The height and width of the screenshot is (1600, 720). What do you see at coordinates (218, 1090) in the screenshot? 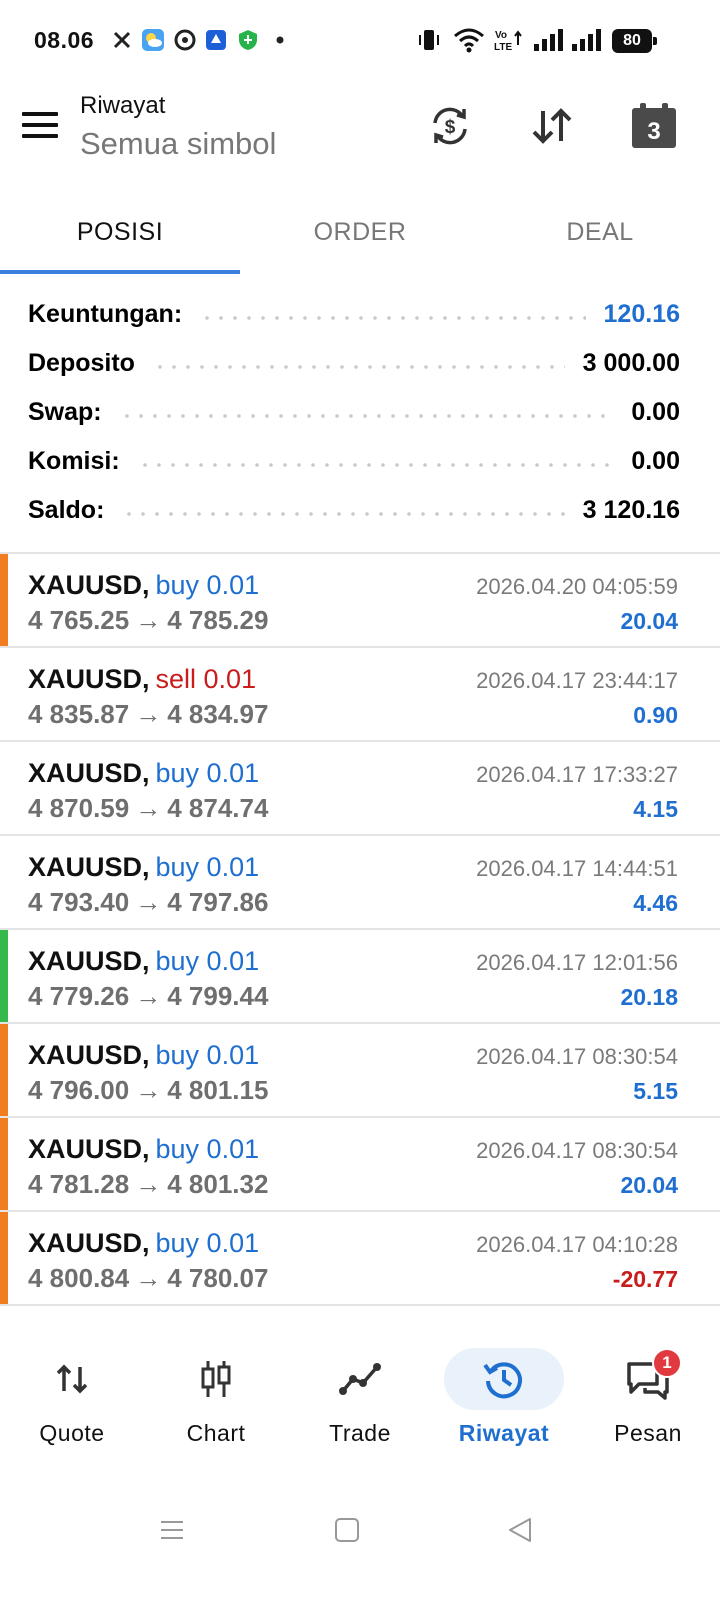
I see `deal-close-price: 4 801.15` at bounding box center [218, 1090].